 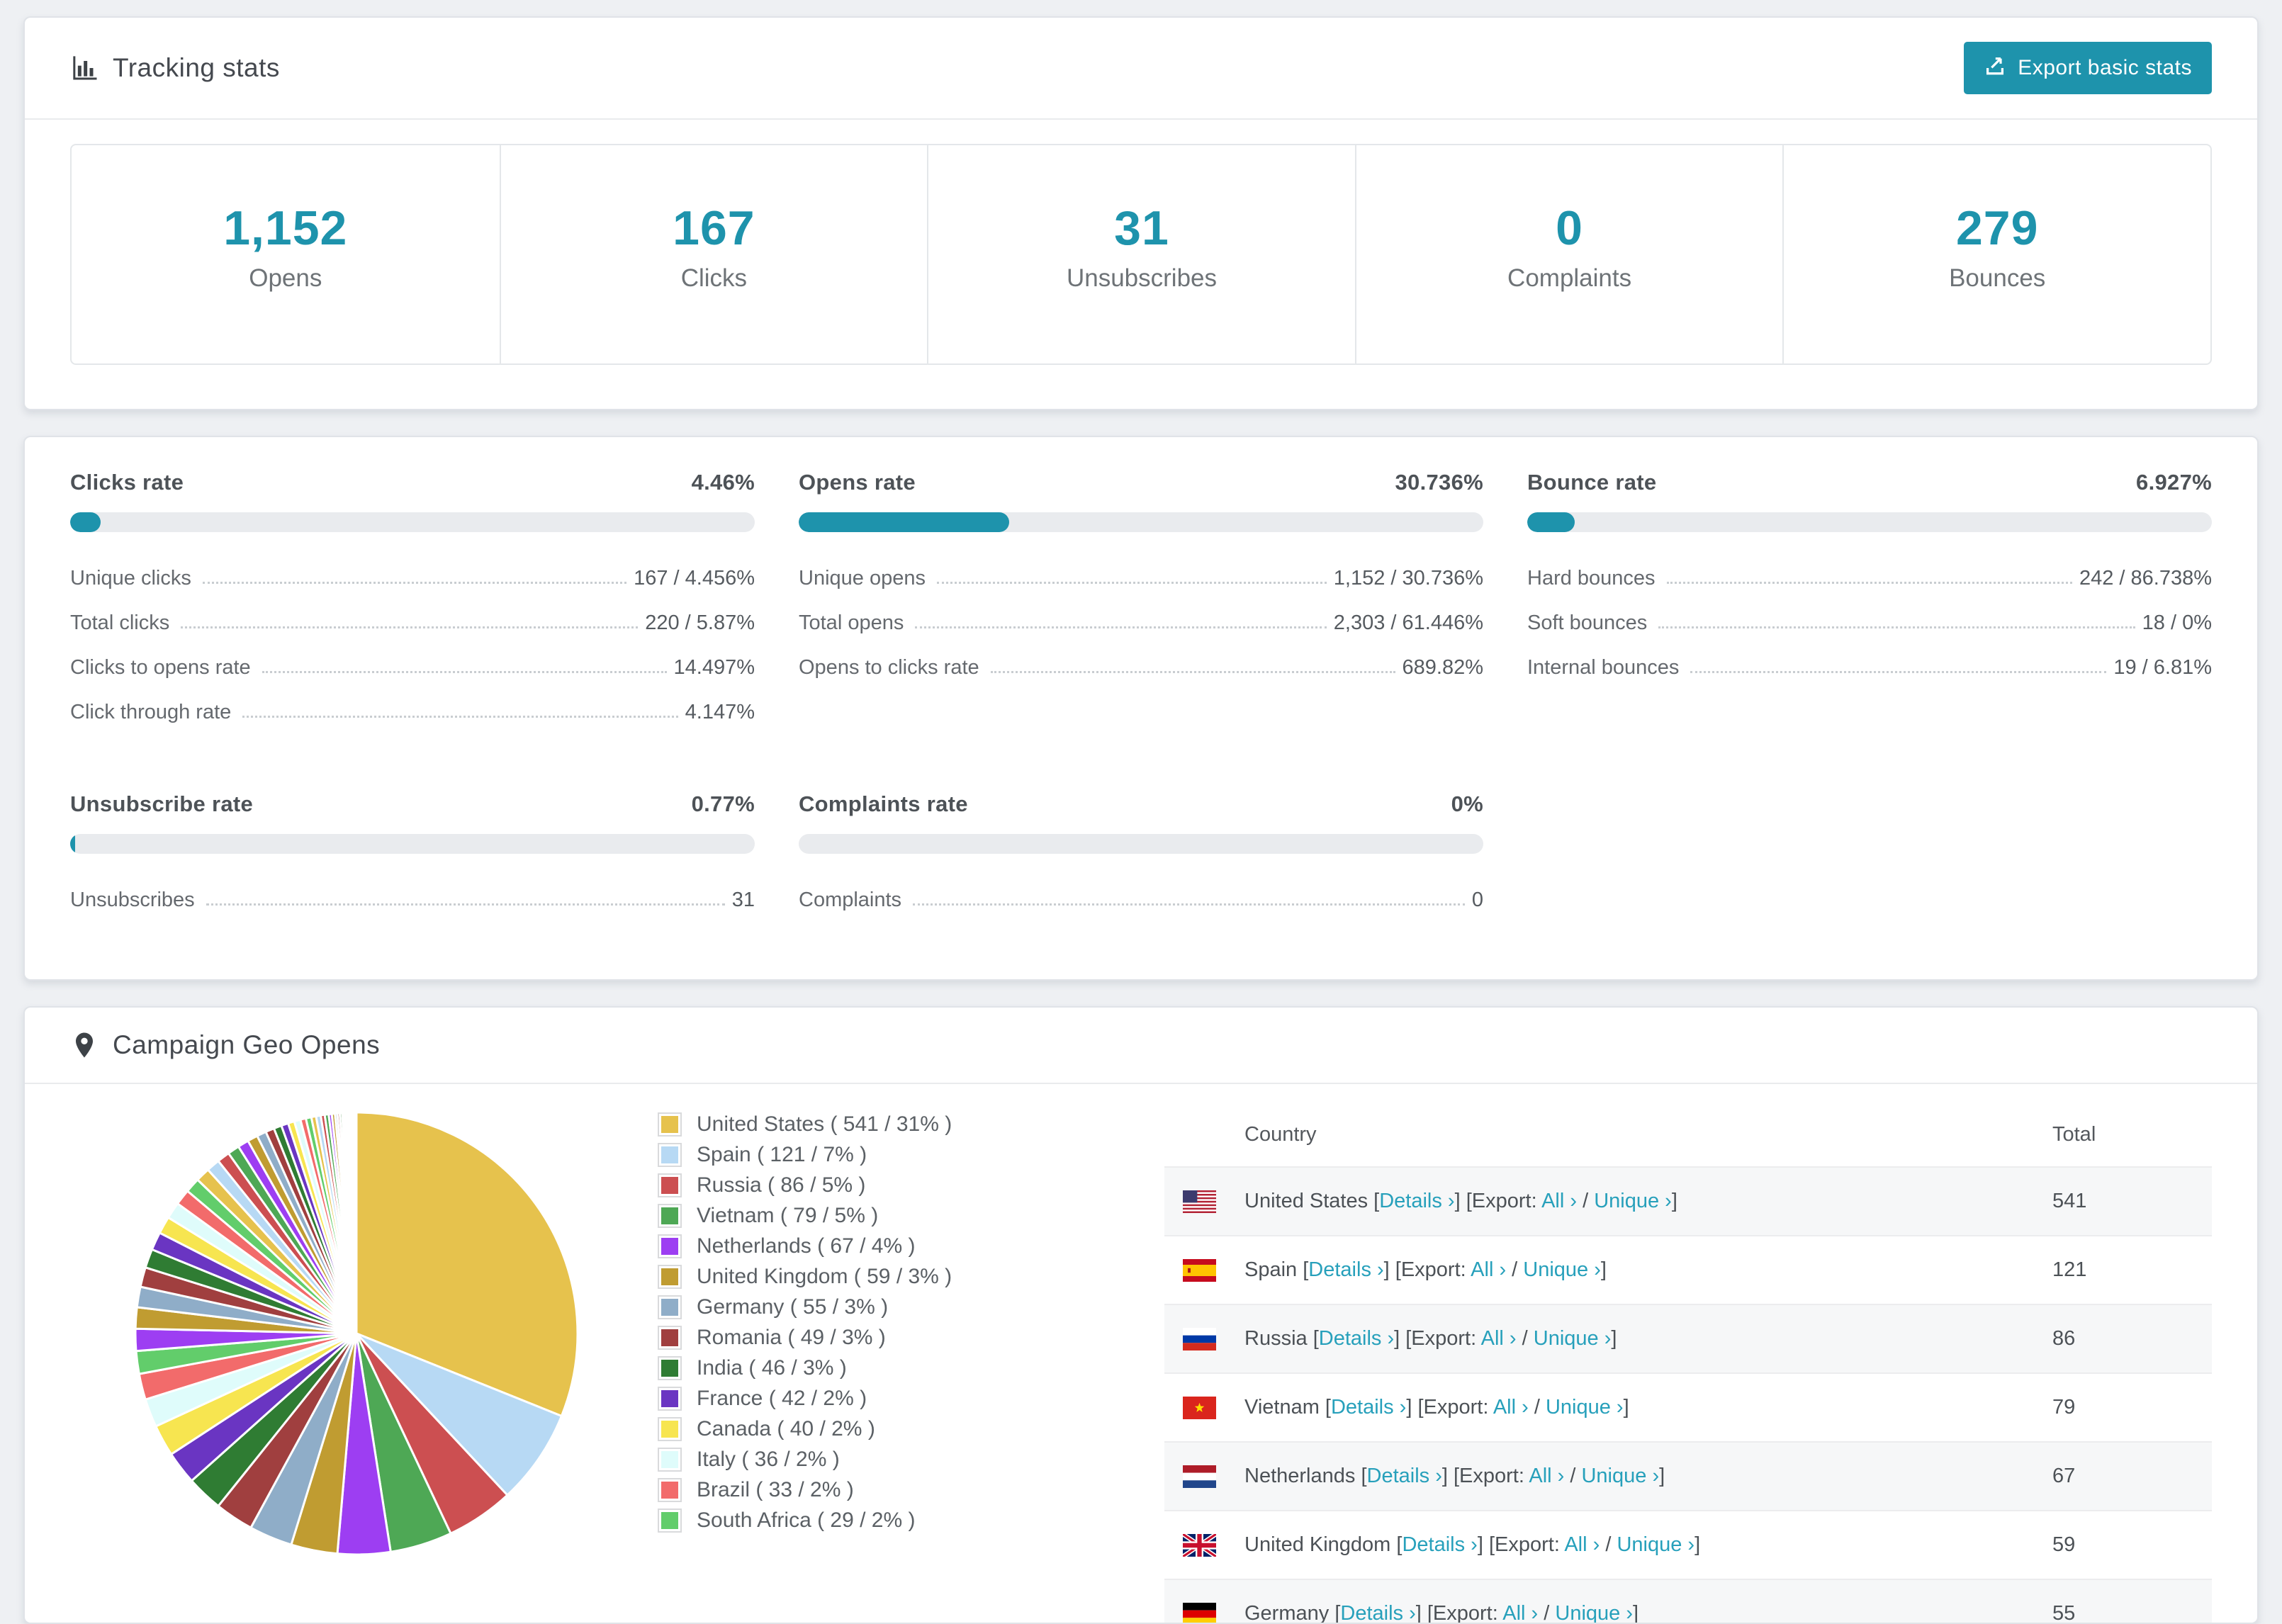 What do you see at coordinates (851, 622) in the screenshot?
I see `stat-label: Total opens` at bounding box center [851, 622].